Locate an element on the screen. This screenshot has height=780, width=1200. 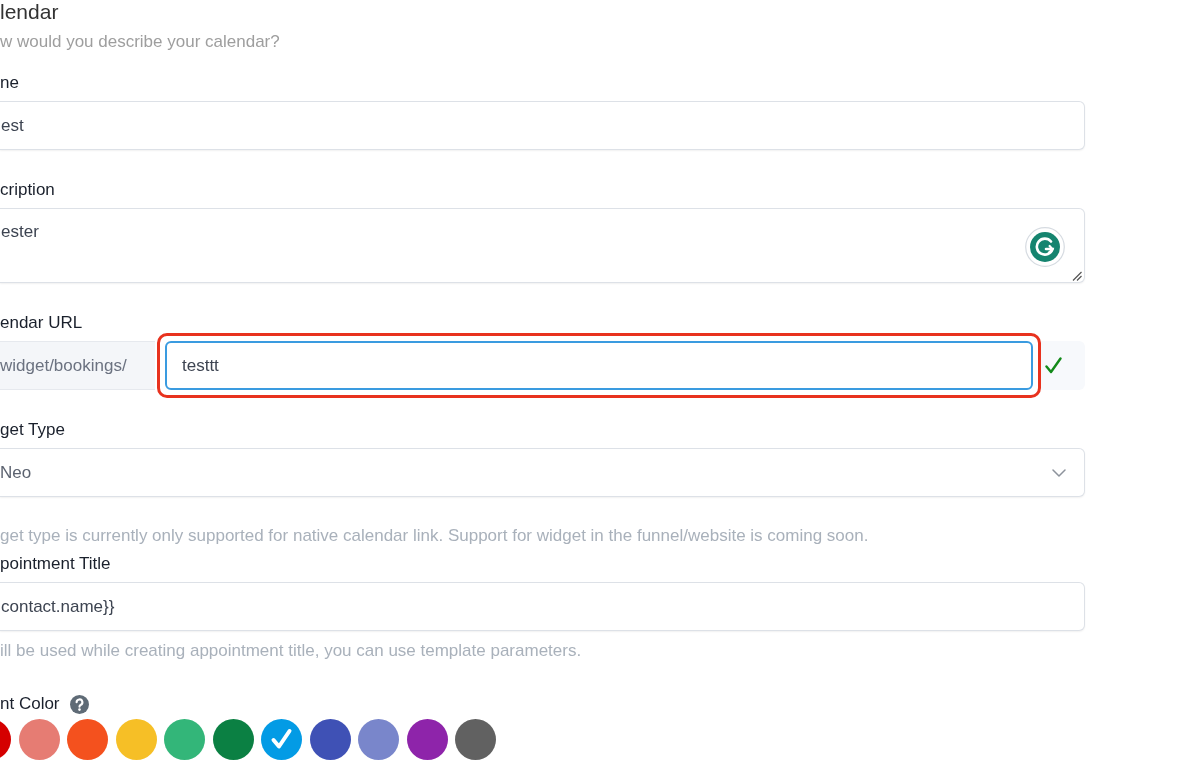
chevron-down-icon is located at coordinates (1059, 472).